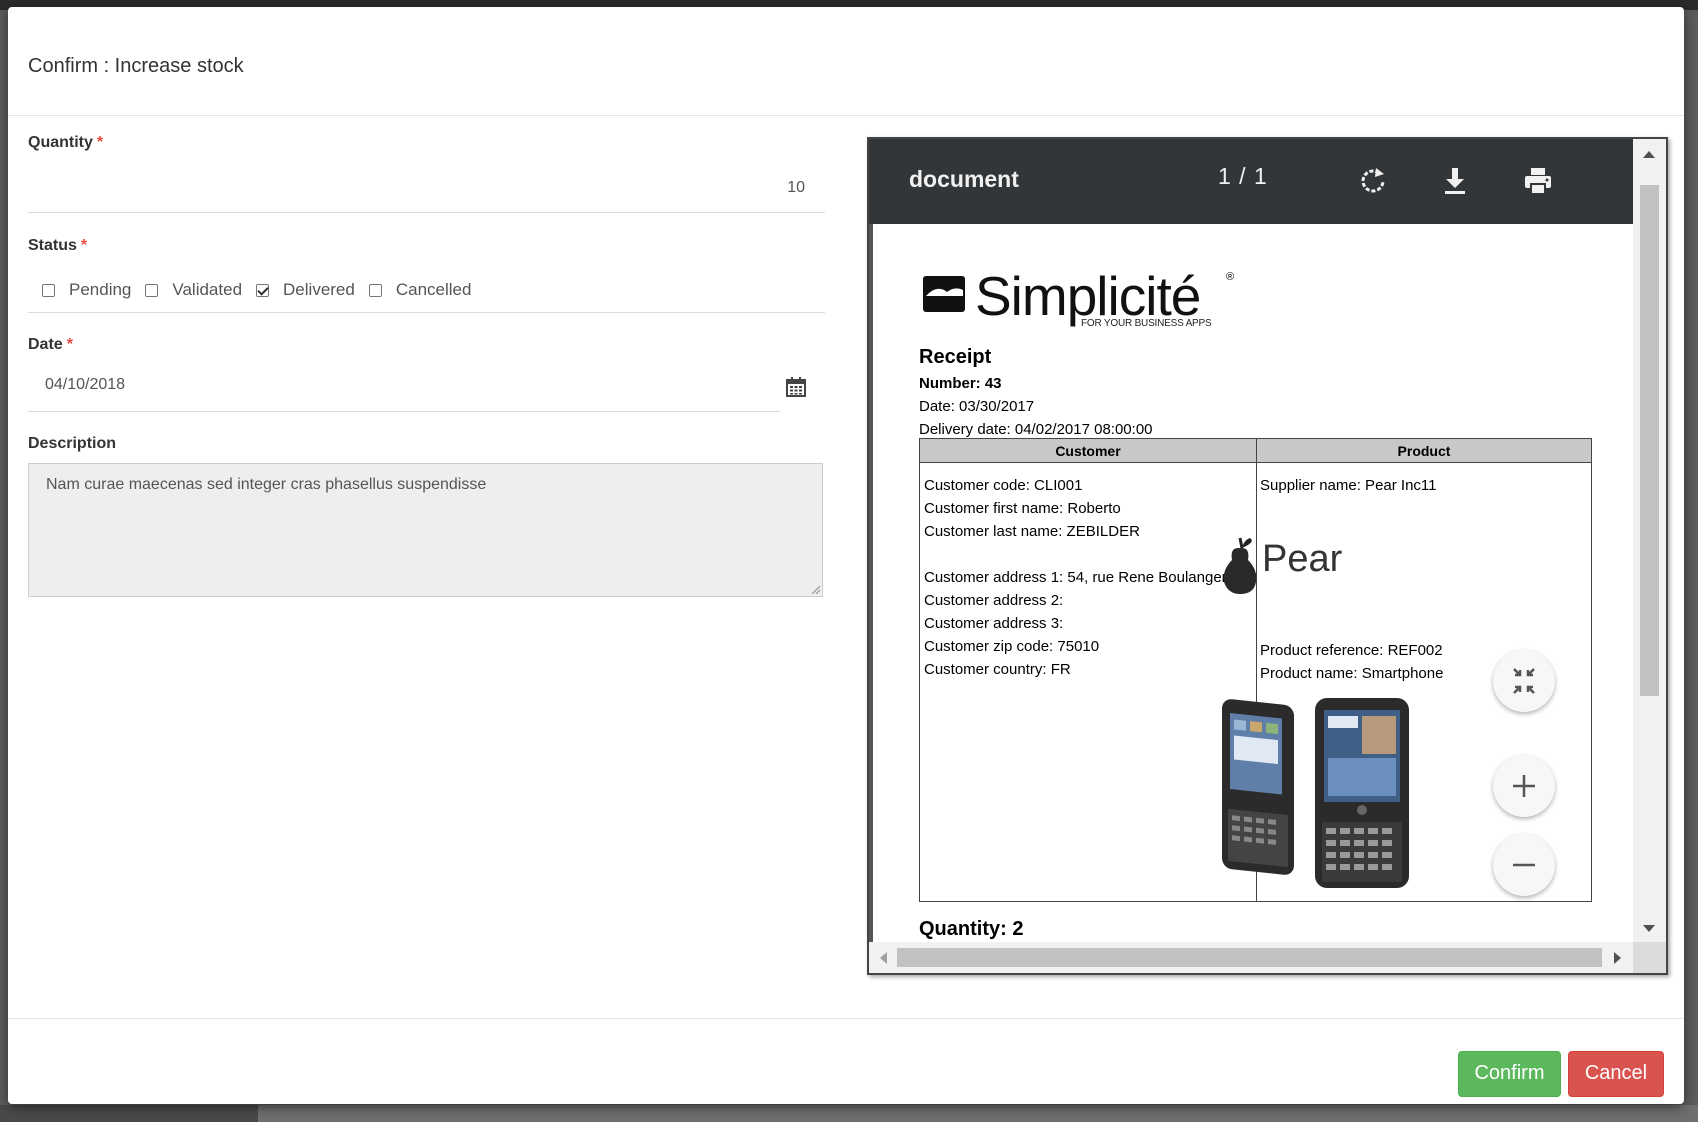 The height and width of the screenshot is (1122, 1698). I want to click on date-label: Date *, so click(50, 345).